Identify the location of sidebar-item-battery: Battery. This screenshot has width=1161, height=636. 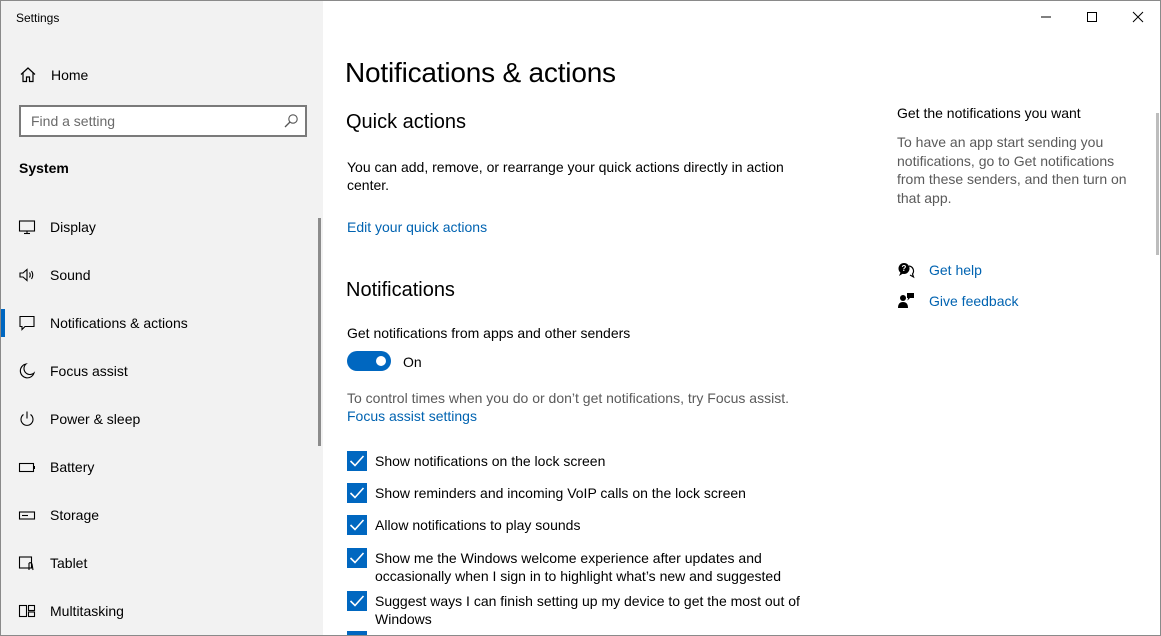
(160, 467).